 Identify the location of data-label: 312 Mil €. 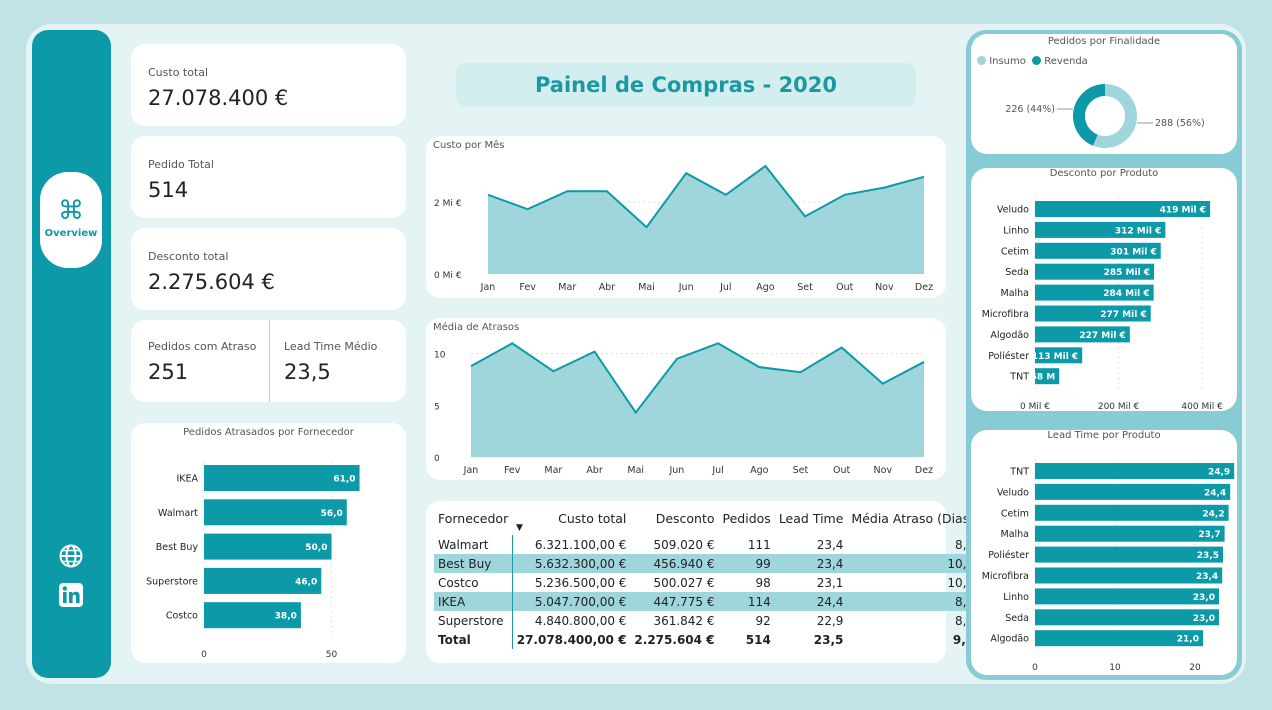
(1138, 231).